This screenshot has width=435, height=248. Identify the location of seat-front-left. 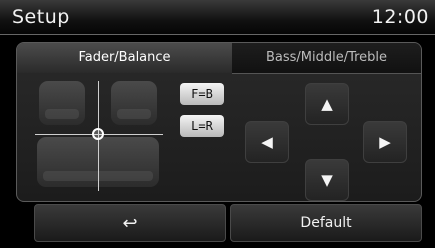
(62, 103).